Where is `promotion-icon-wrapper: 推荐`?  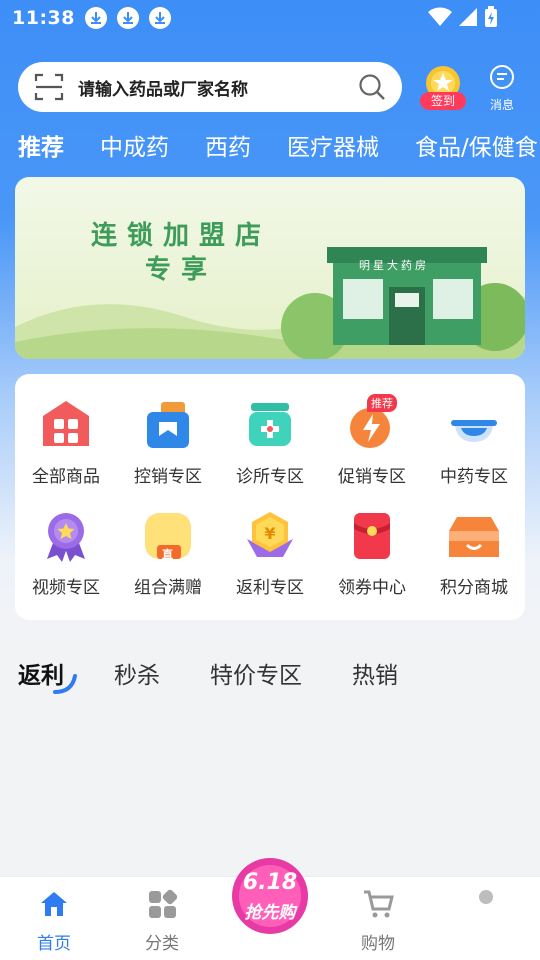 promotion-icon-wrapper: 推荐 is located at coordinates (372, 423).